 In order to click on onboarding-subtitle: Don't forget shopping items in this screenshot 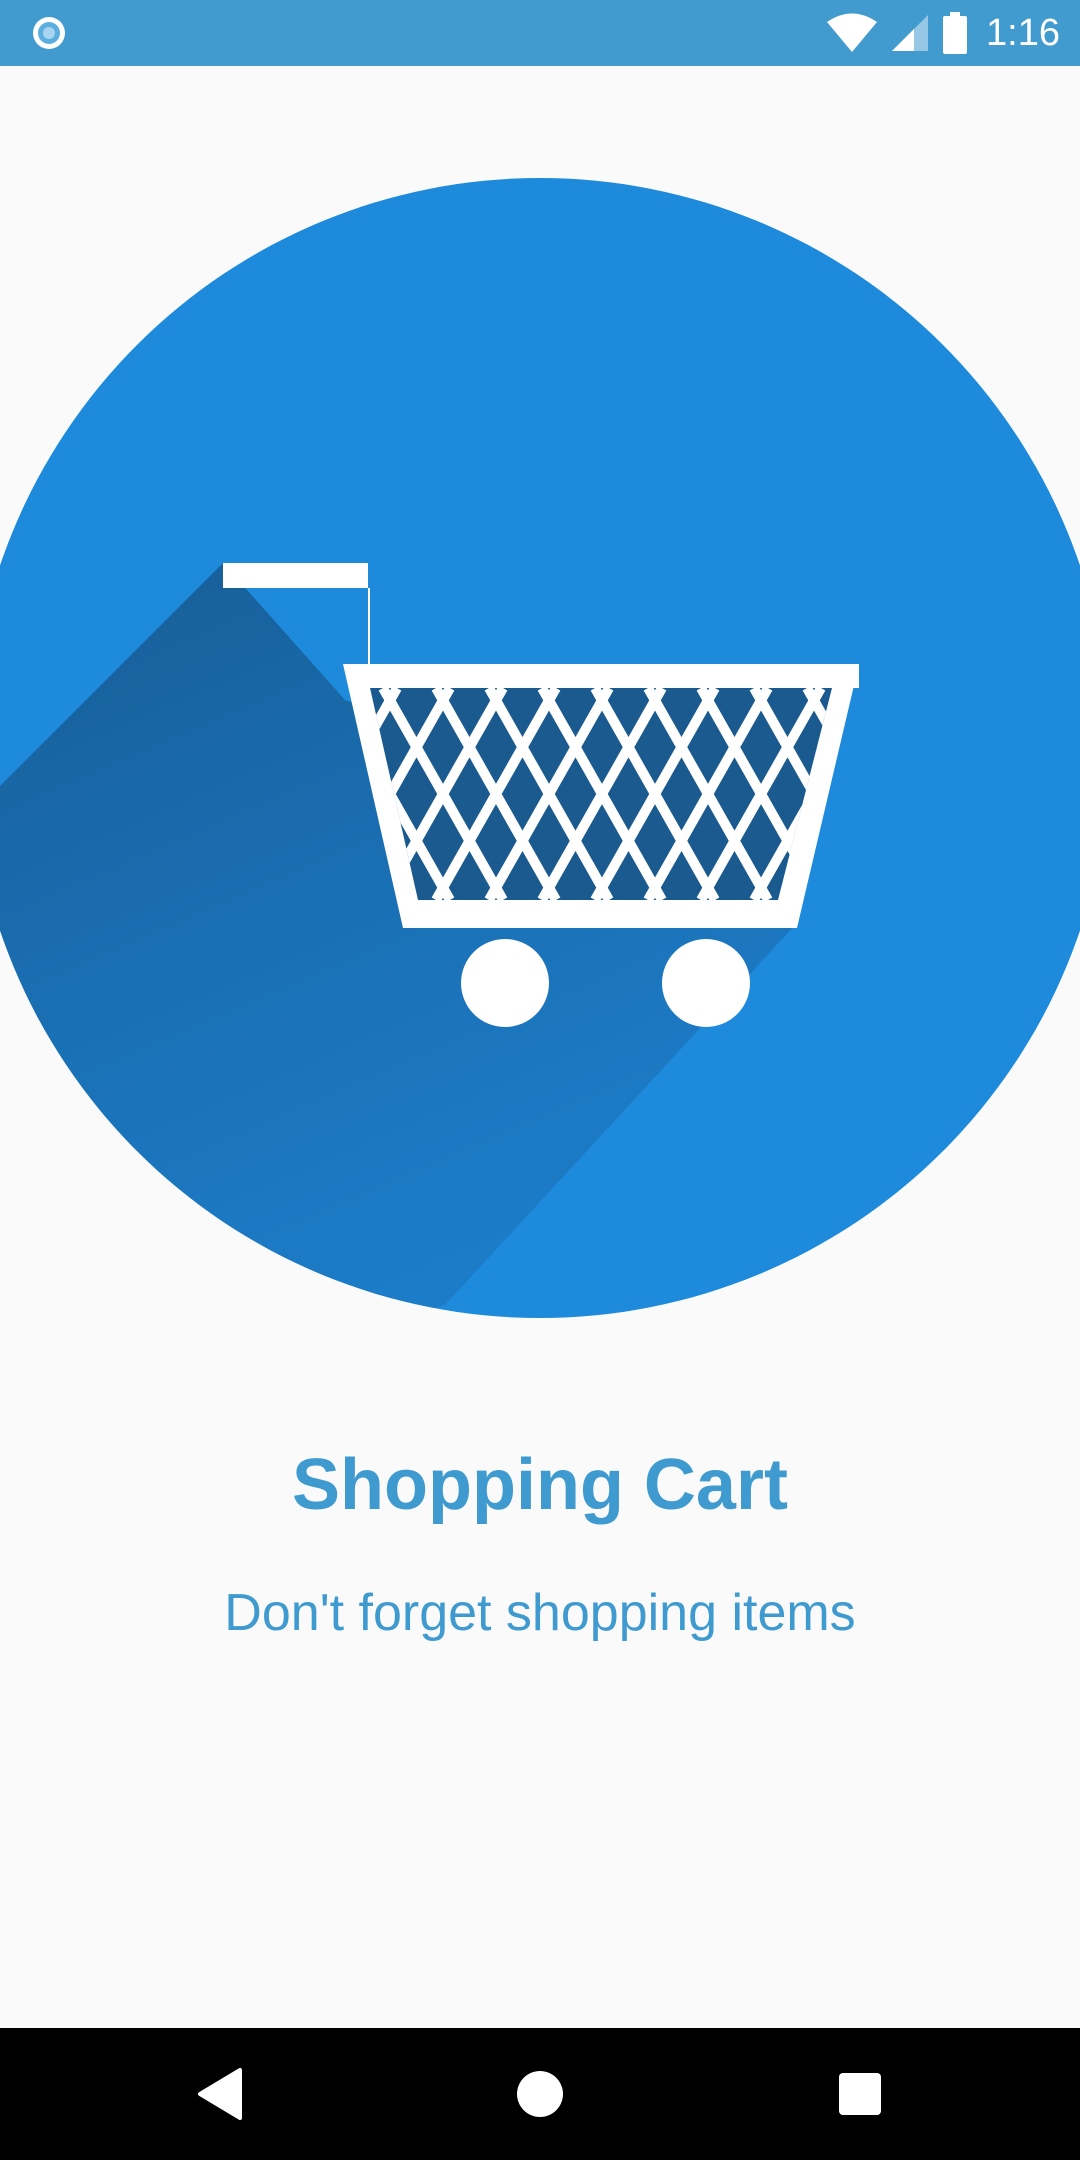, I will do `click(540, 1613)`.